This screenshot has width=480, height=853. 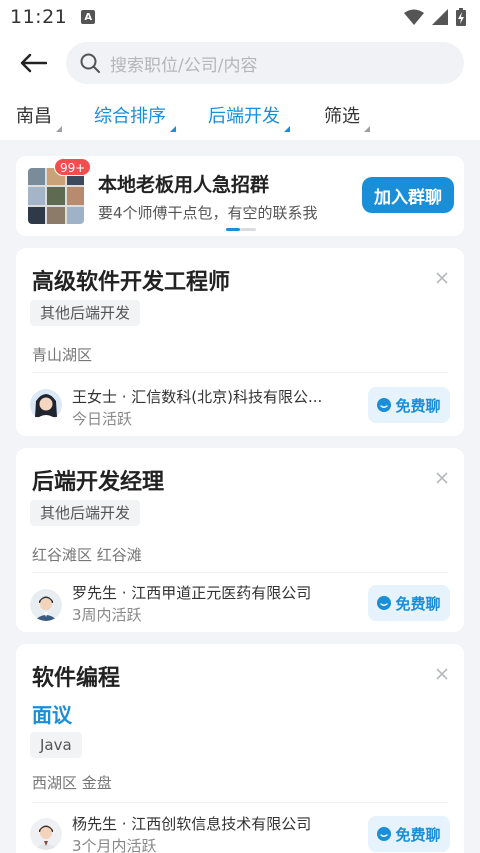 What do you see at coordinates (87, 555) in the screenshot?
I see `job-location: 红谷滩区 红谷滩` at bounding box center [87, 555].